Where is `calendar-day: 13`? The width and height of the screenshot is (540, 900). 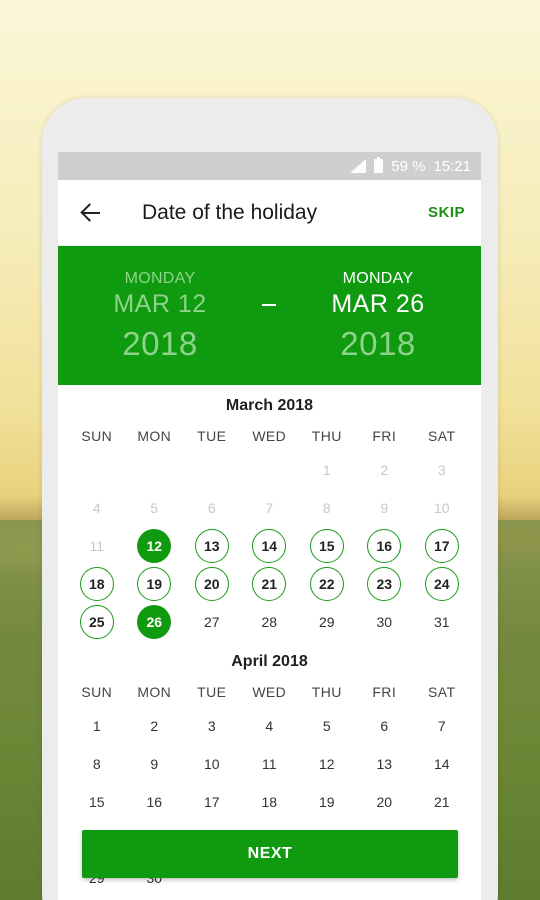 calendar-day: 13 is located at coordinates (385, 764).